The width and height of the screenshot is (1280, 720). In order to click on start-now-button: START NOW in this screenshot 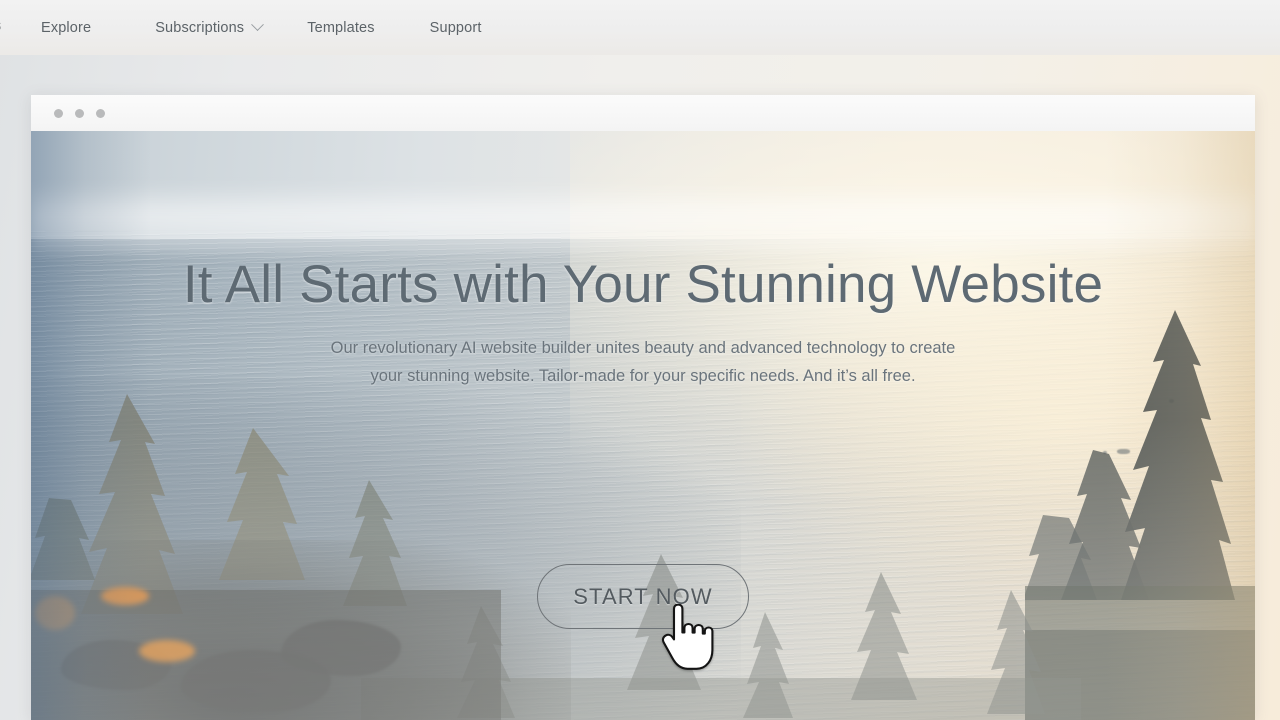, I will do `click(643, 596)`.